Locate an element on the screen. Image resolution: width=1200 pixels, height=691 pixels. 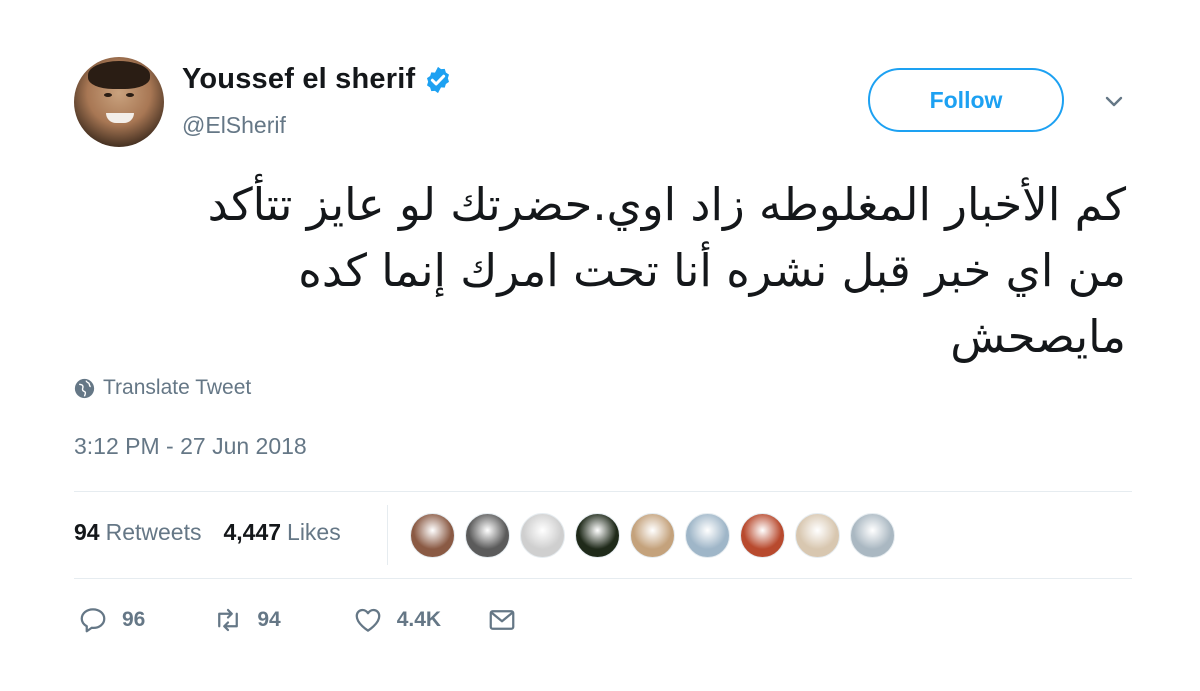
user-name-row: Youssef el sherif is located at coordinates (317, 79).